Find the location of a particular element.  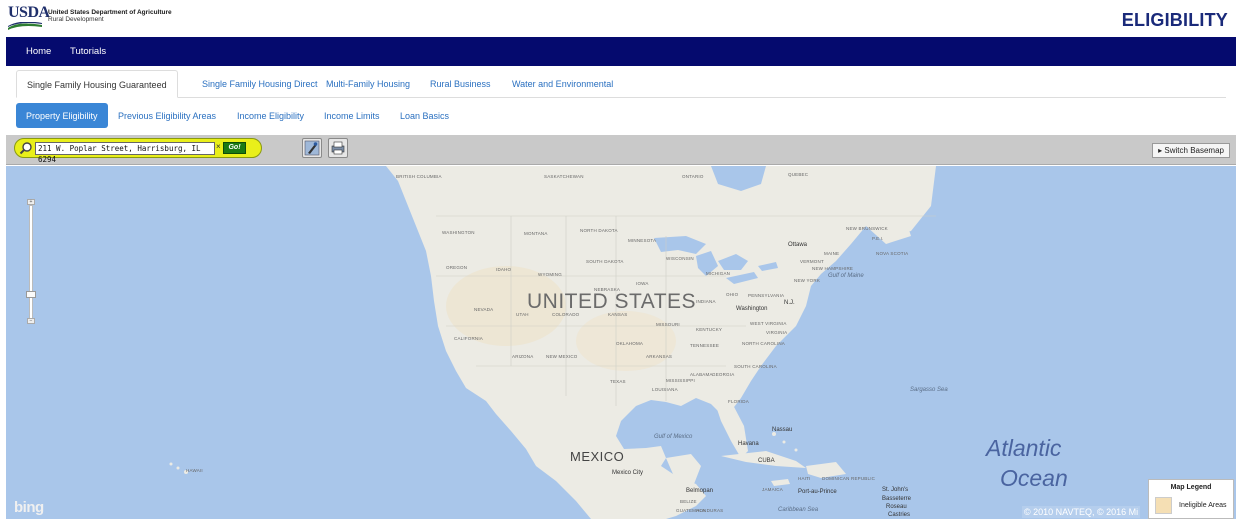

agency-name: United States Department of Agriculture is located at coordinates (110, 12).